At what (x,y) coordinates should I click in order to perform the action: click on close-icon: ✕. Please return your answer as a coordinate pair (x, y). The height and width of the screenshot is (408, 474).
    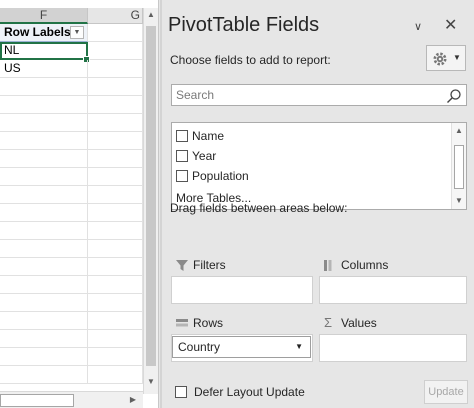
    Looking at the image, I should click on (450, 25).